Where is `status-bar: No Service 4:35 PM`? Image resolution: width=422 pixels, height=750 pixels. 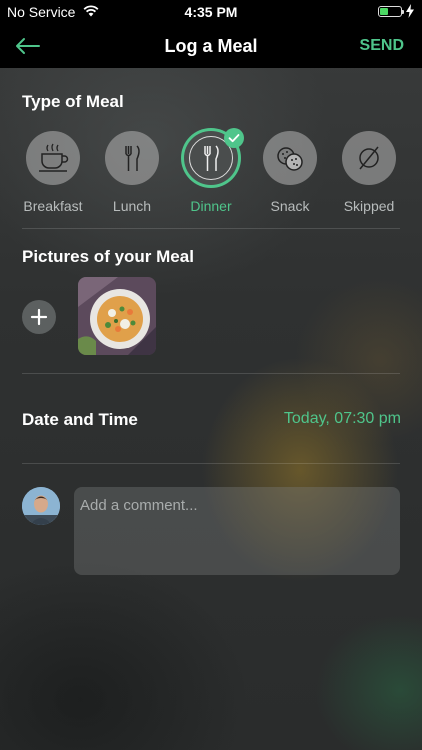 status-bar: No Service 4:35 PM is located at coordinates (211, 12).